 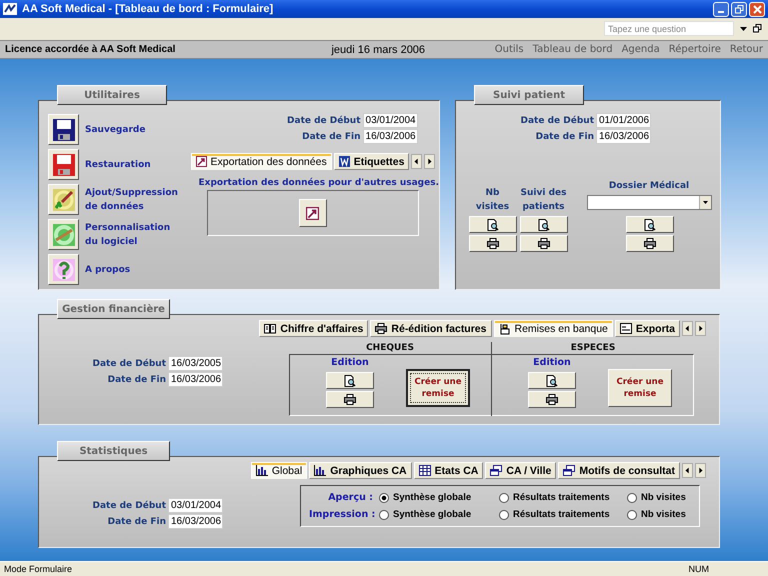 I want to click on action-label: Sauvegarde, so click(x=115, y=130).